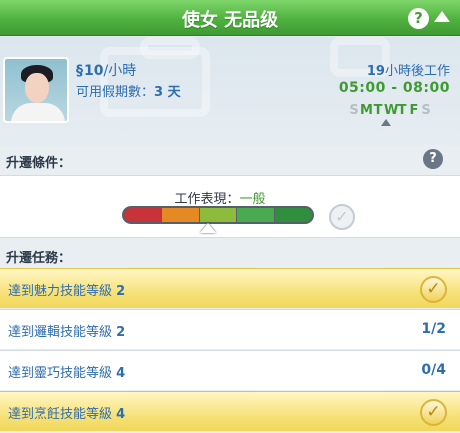 The width and height of the screenshot is (460, 433). Describe the element at coordinates (402, 110) in the screenshot. I see `day-4: T` at that location.